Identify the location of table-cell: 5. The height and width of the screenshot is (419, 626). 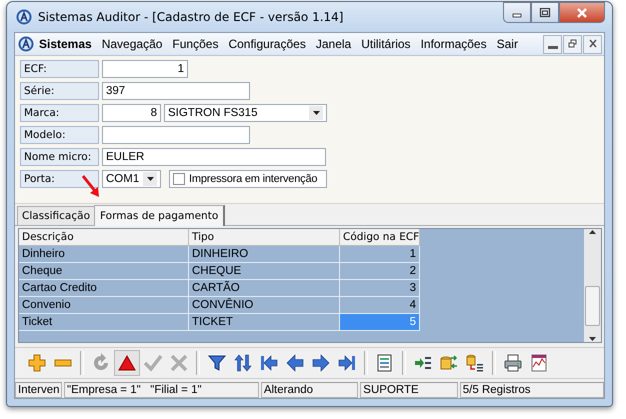
(380, 322).